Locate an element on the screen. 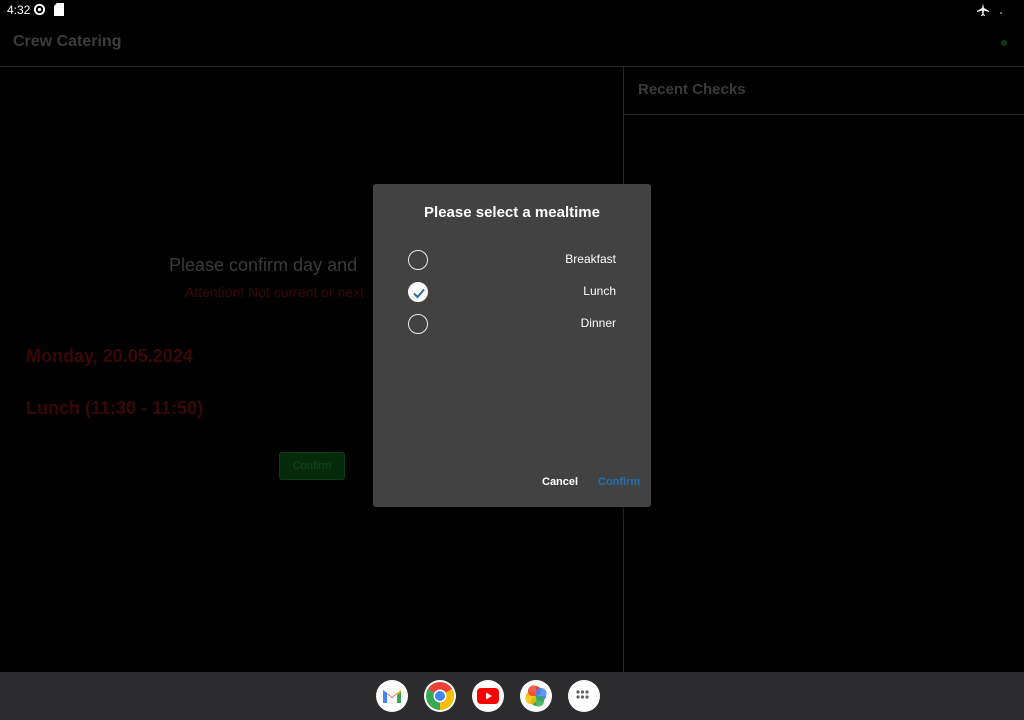 Image resolution: width=1024 pixels, height=720 pixels. attention-warning: Attention! Not current or next is located at coordinates (274, 292).